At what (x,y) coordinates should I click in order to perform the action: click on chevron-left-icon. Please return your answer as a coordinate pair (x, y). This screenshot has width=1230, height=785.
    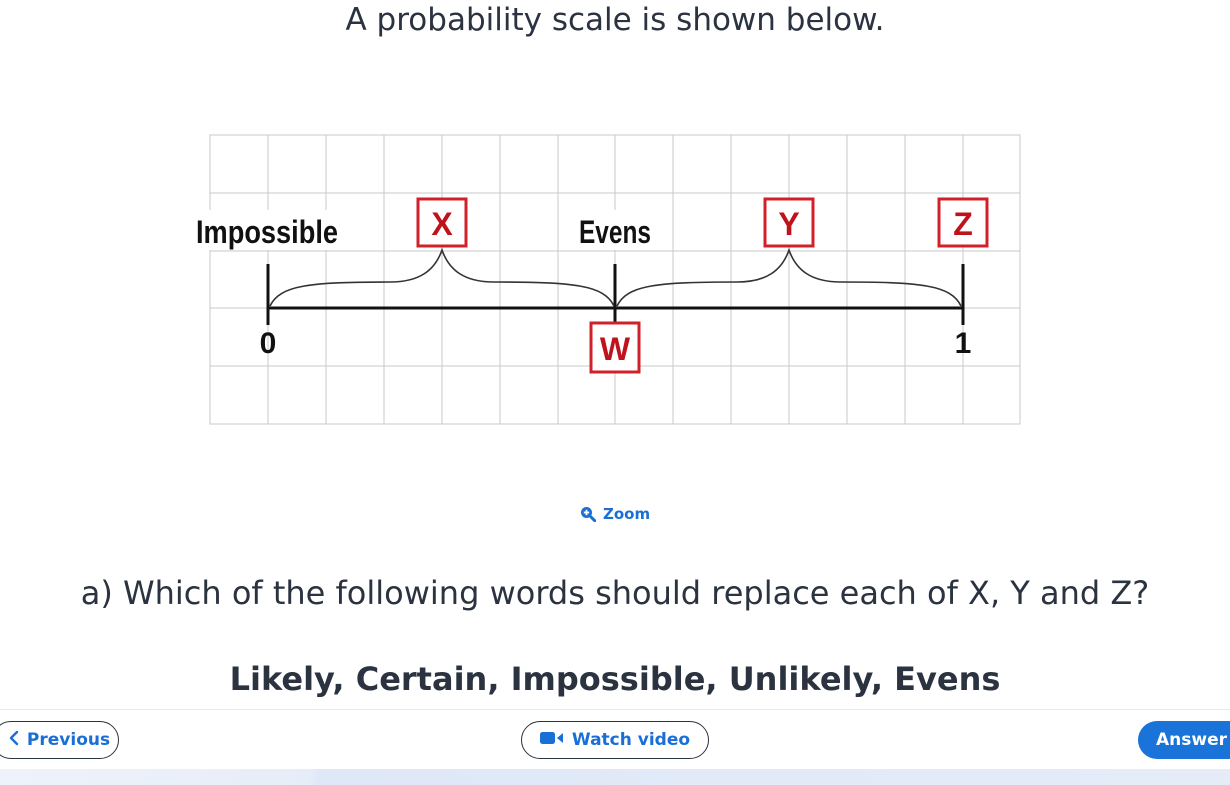
    Looking at the image, I should click on (14, 740).